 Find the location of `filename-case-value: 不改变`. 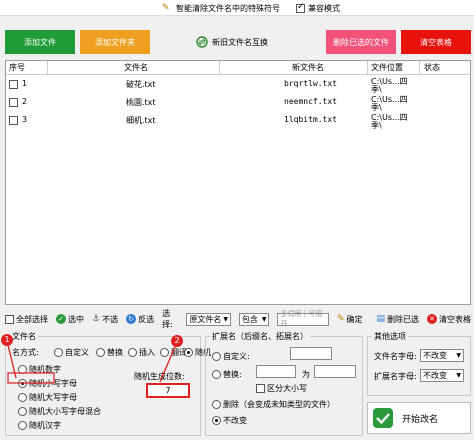

filename-case-value: 不改变 is located at coordinates (435, 355).